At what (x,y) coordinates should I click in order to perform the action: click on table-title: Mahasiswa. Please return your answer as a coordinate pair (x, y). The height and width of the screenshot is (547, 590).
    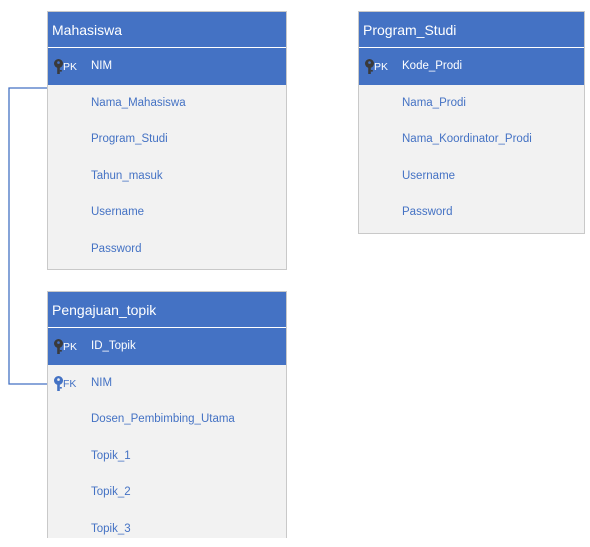
    Looking at the image, I should click on (167, 30).